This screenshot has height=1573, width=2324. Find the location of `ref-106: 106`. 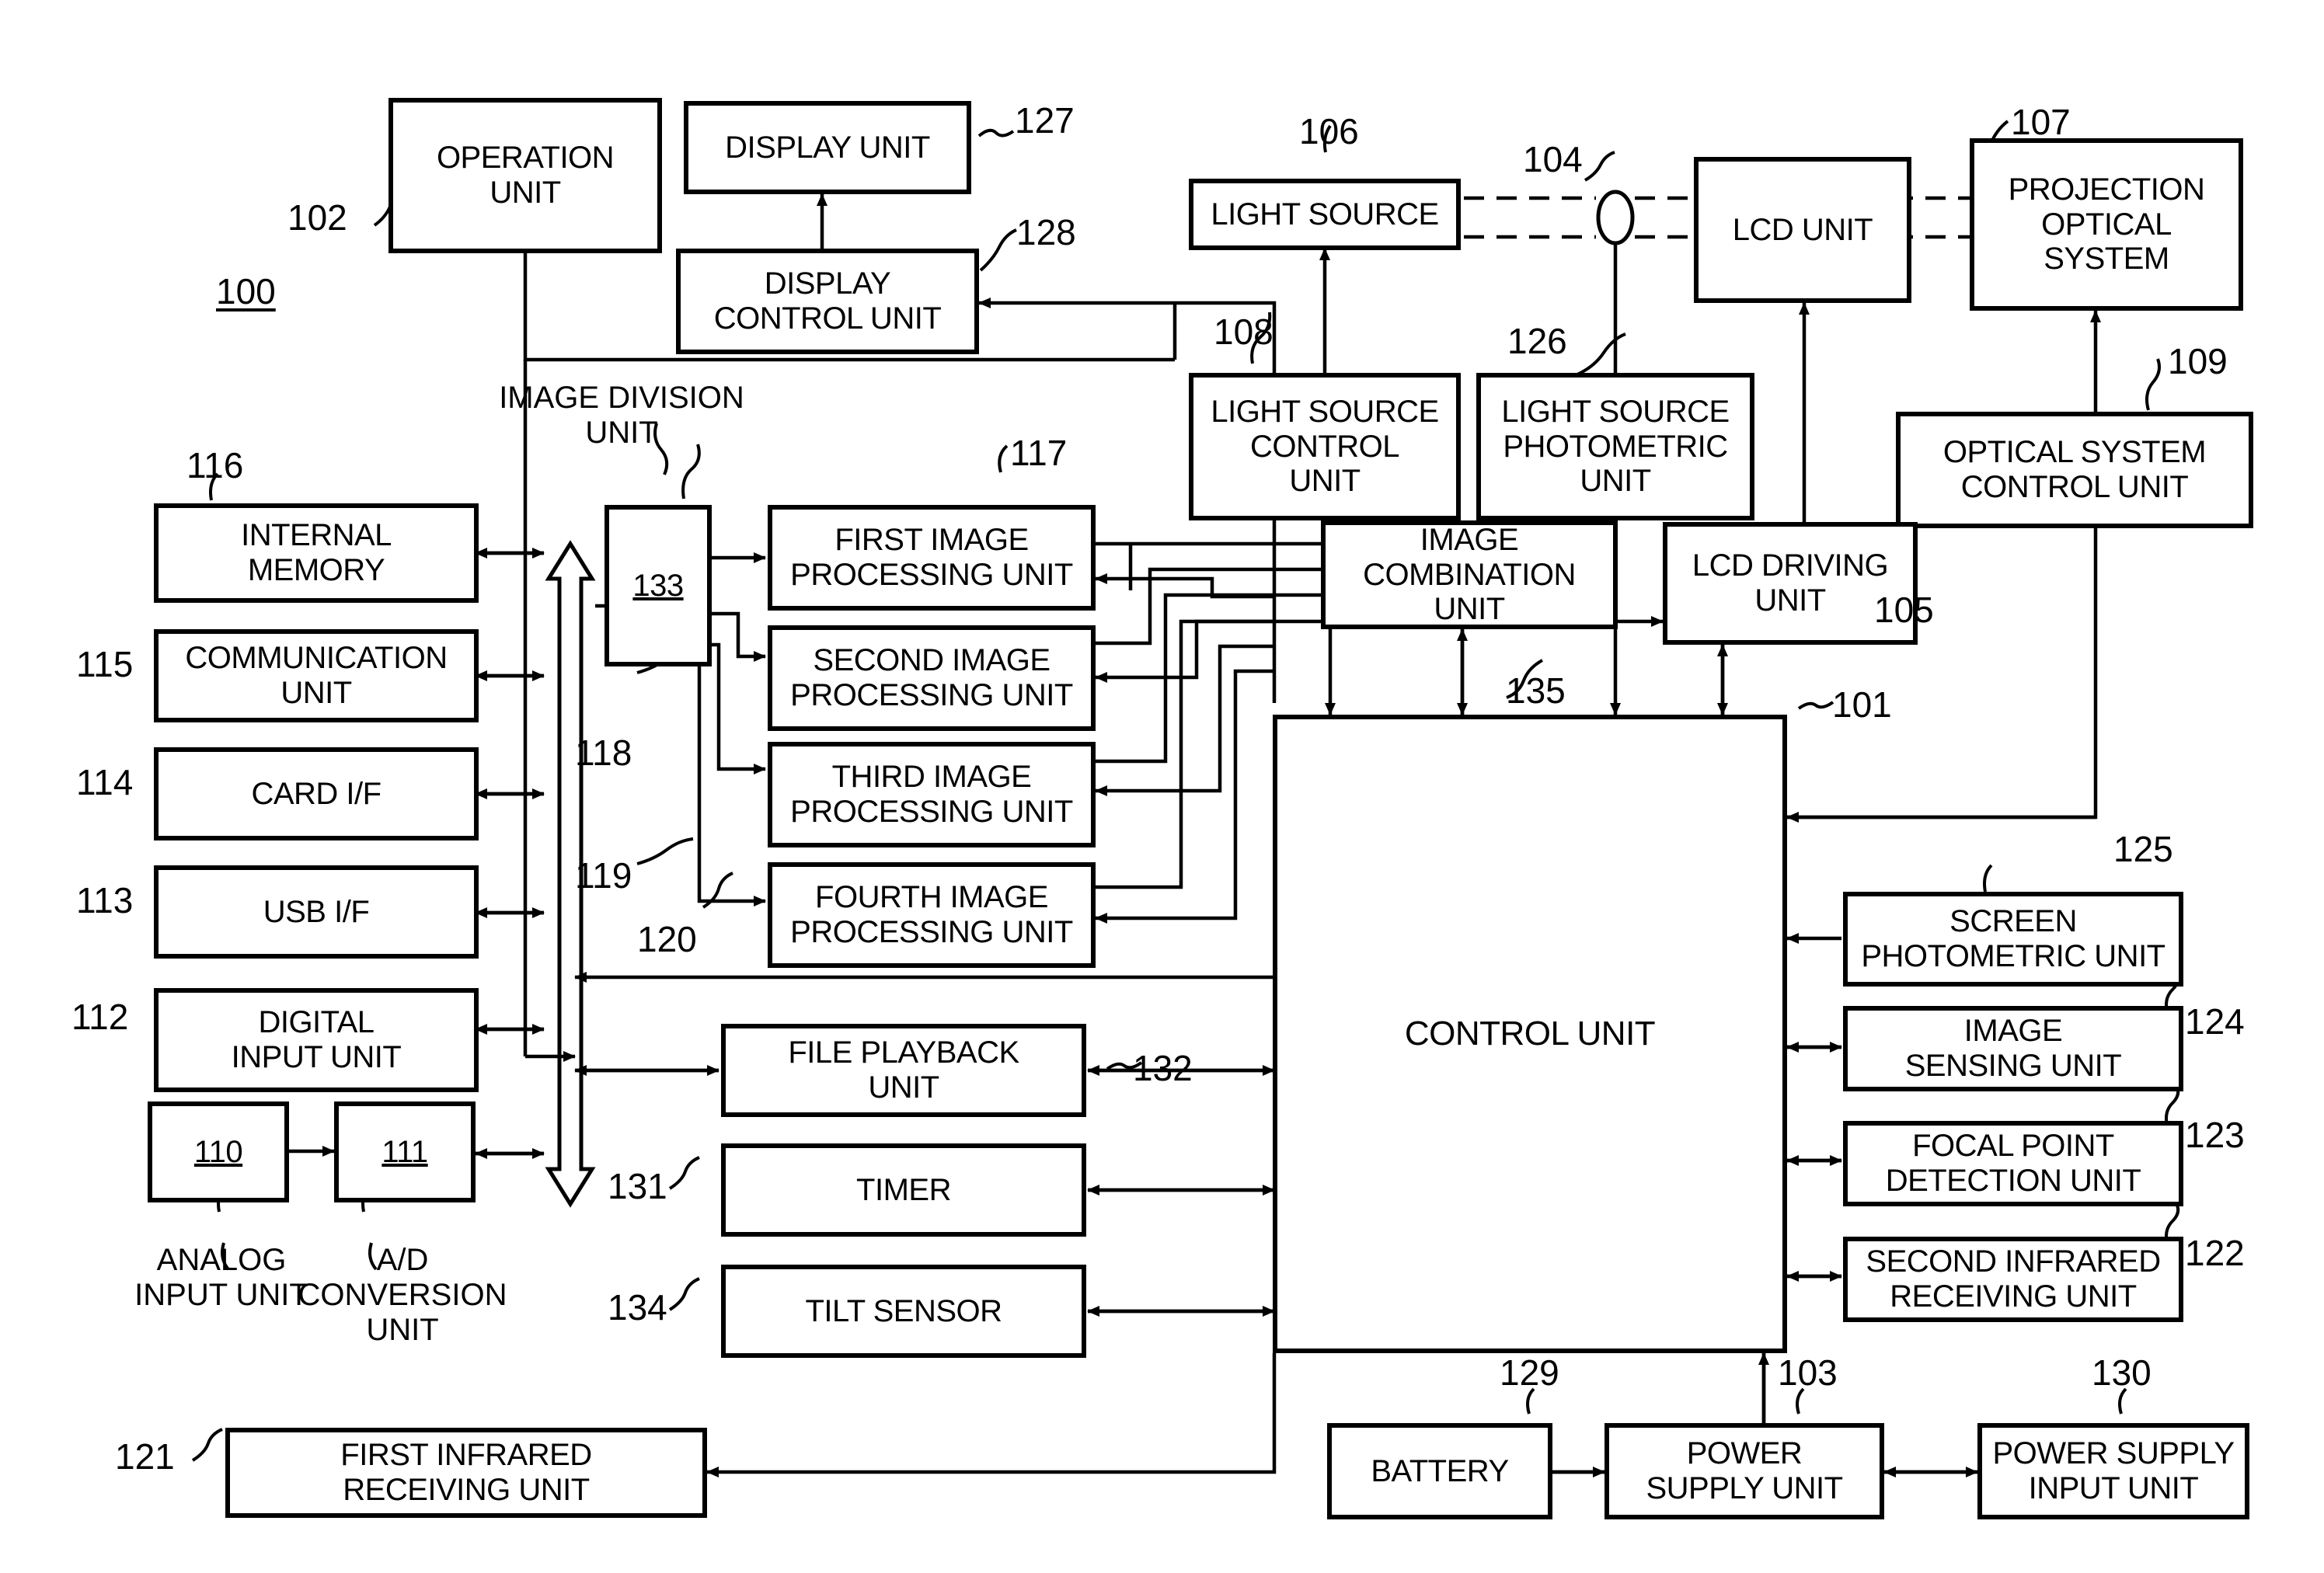

ref-106: 106 is located at coordinates (1329, 131).